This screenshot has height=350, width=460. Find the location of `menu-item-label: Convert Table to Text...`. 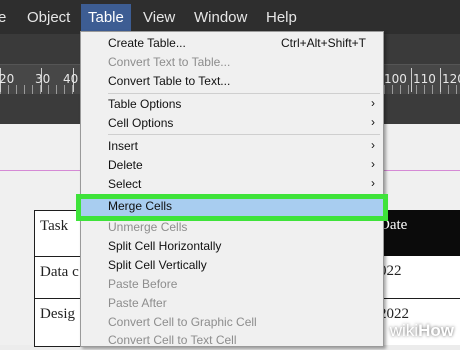

menu-item-label: Convert Table to Text... is located at coordinates (169, 81).